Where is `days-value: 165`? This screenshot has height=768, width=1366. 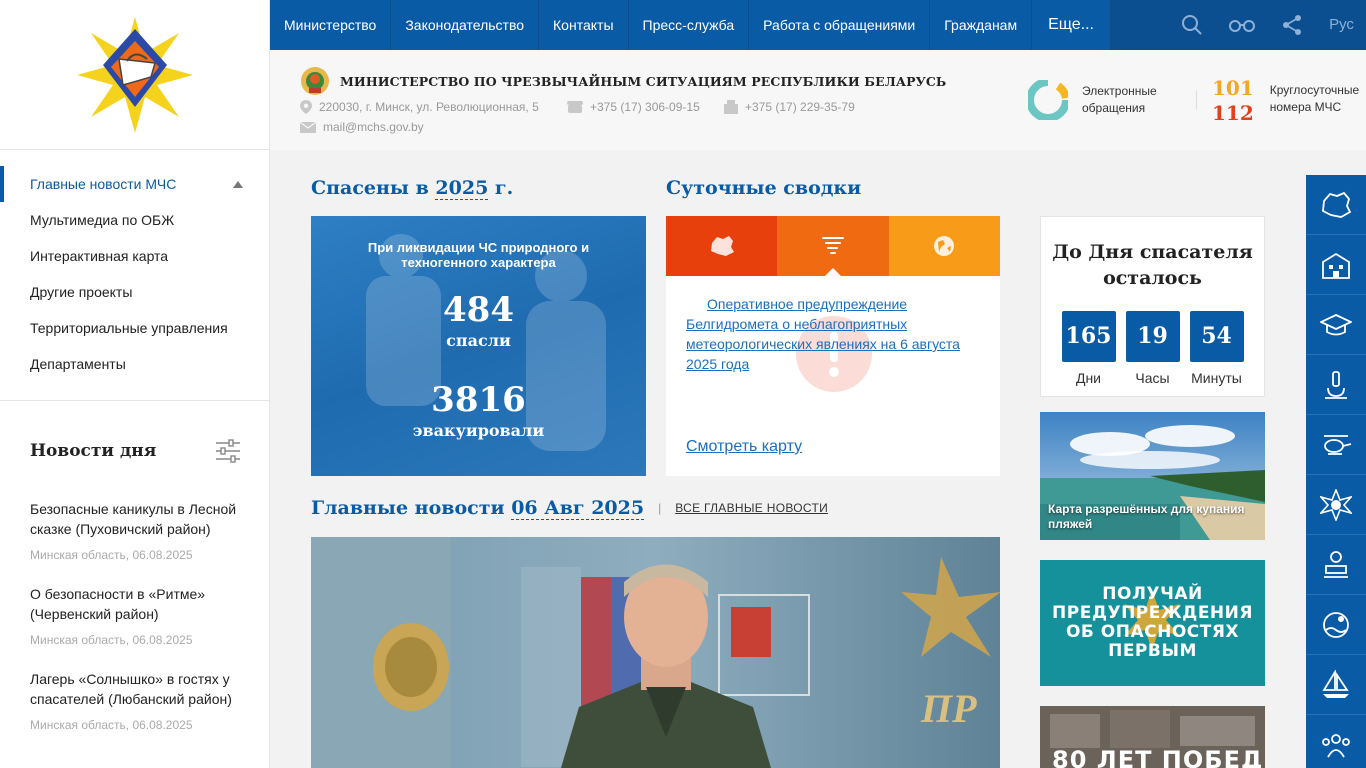
days-value: 165 is located at coordinates (1088, 336).